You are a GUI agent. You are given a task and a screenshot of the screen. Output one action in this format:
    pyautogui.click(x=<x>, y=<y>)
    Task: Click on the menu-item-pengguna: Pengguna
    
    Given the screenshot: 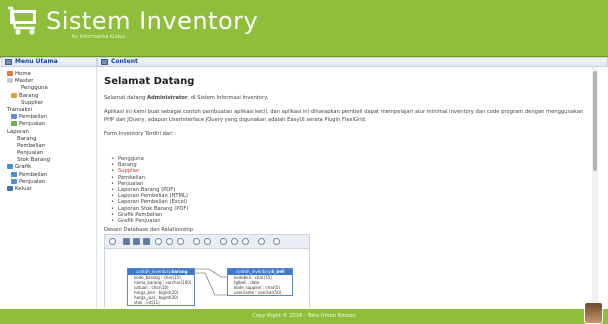 What is the action you would take?
    pyautogui.click(x=28, y=88)
    